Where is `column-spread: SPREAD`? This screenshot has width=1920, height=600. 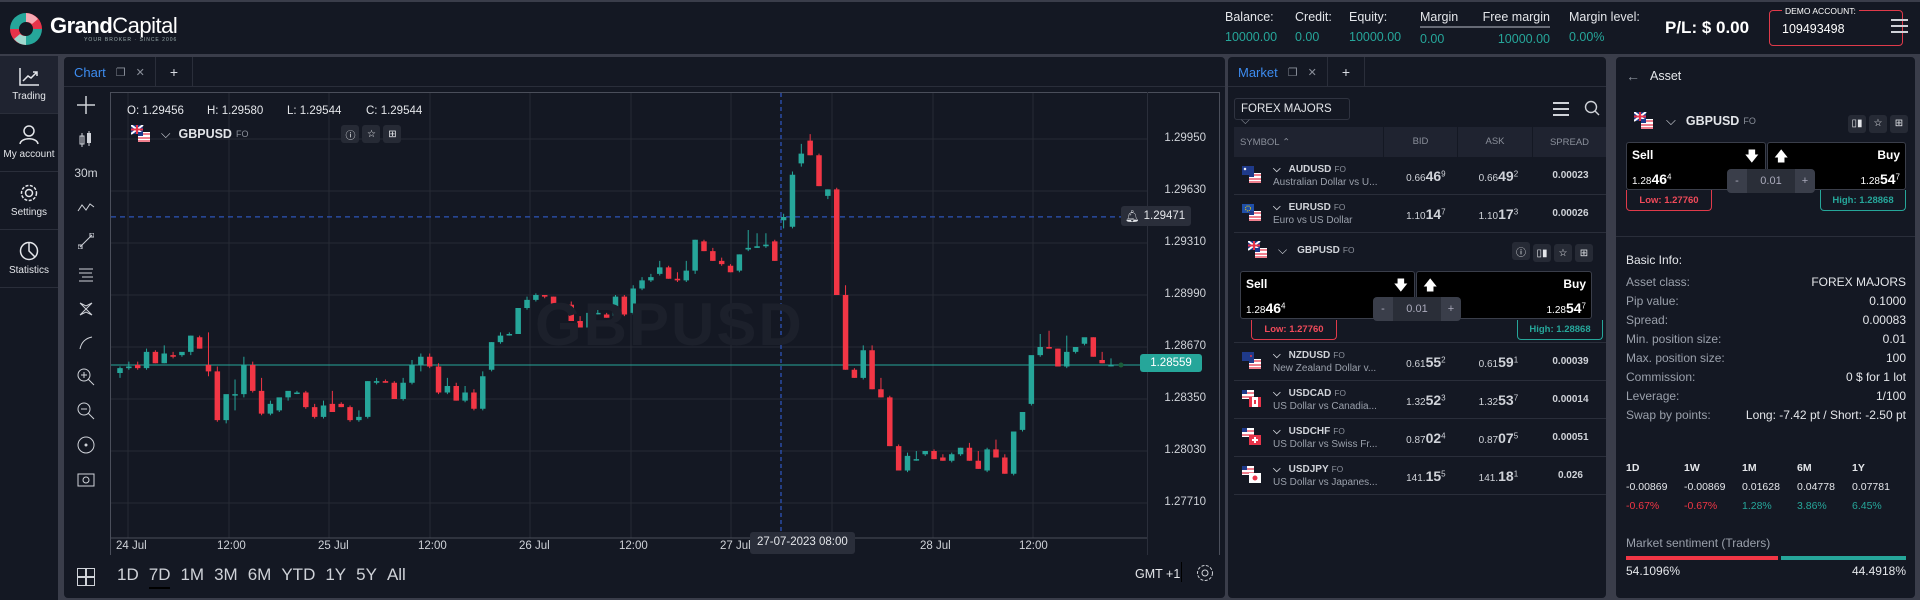
column-spread: SPREAD is located at coordinates (1569, 142).